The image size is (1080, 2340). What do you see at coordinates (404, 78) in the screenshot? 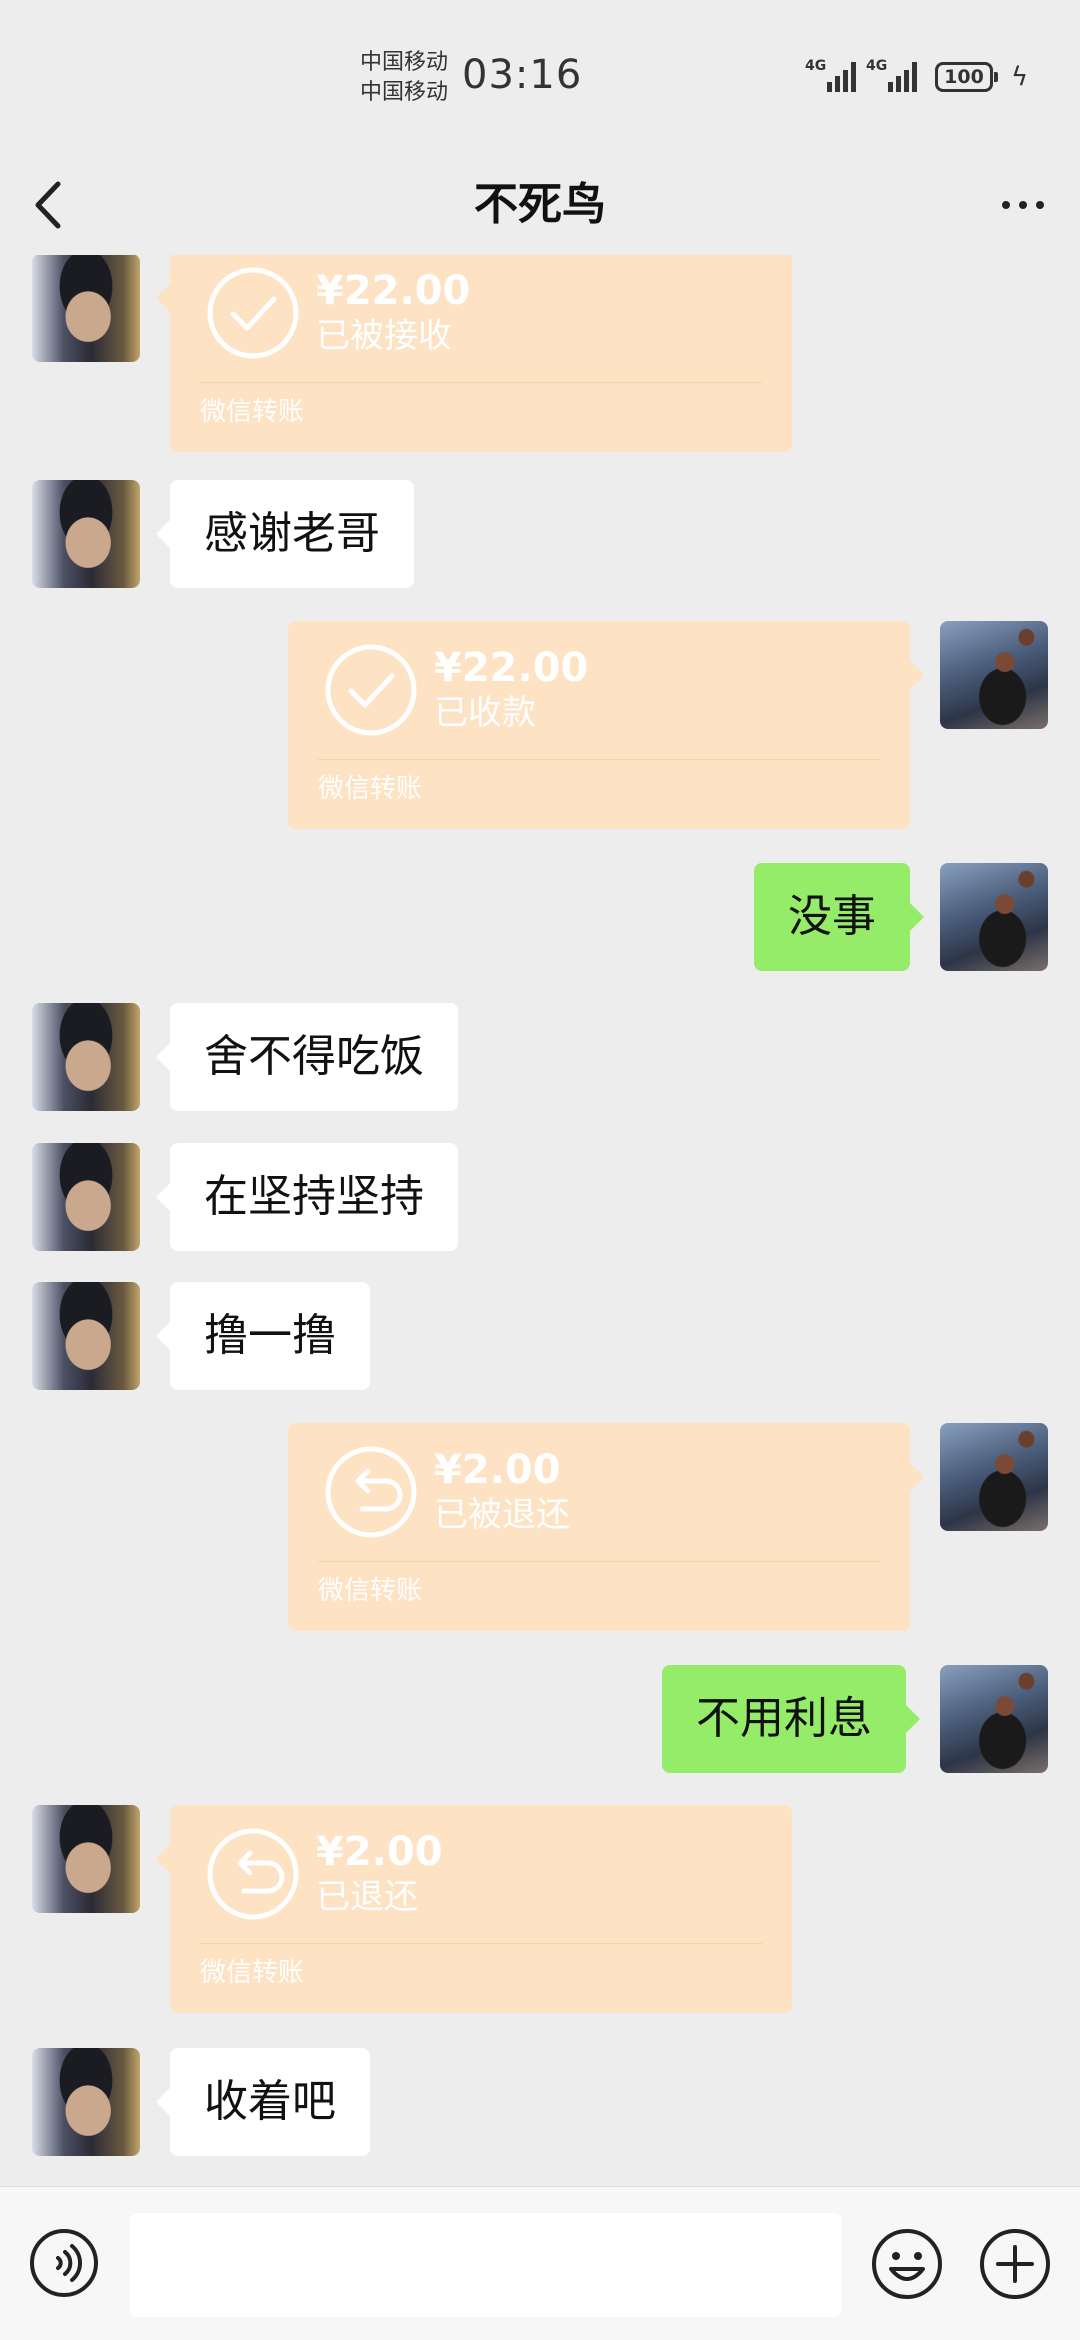
I see `carrier-labels: 中国移动 中国移动` at bounding box center [404, 78].